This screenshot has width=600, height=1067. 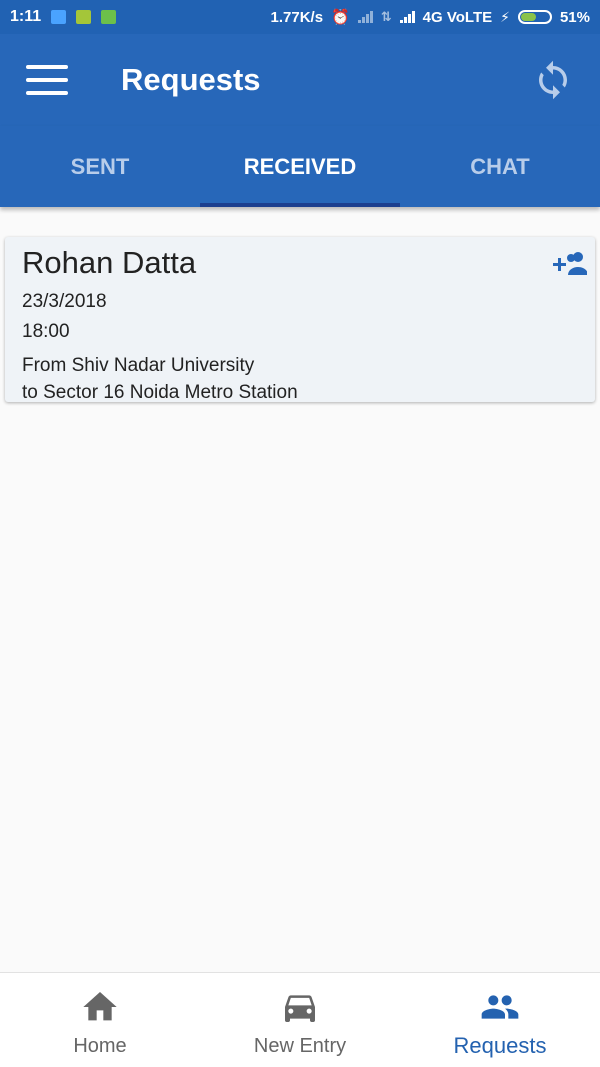 I want to click on refresh-icon, so click(x=553, y=80).